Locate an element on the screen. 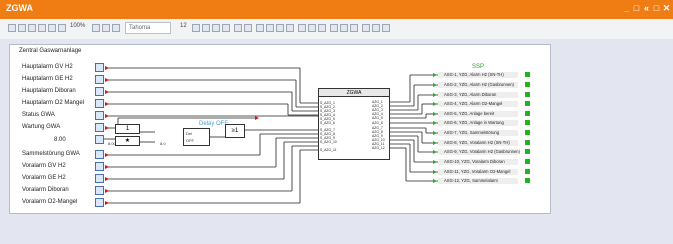 The image size is (673, 244). block-in-pin: S_AZG_10 is located at coordinates (328, 142).